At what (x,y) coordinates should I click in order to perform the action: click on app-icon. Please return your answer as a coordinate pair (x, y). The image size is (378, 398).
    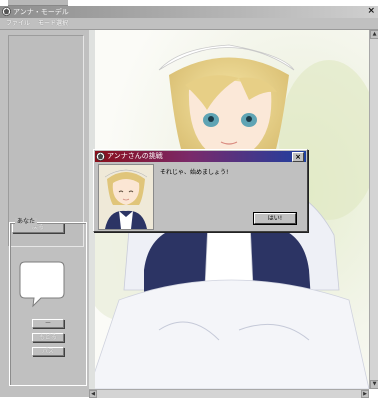
    Looking at the image, I should click on (6, 11).